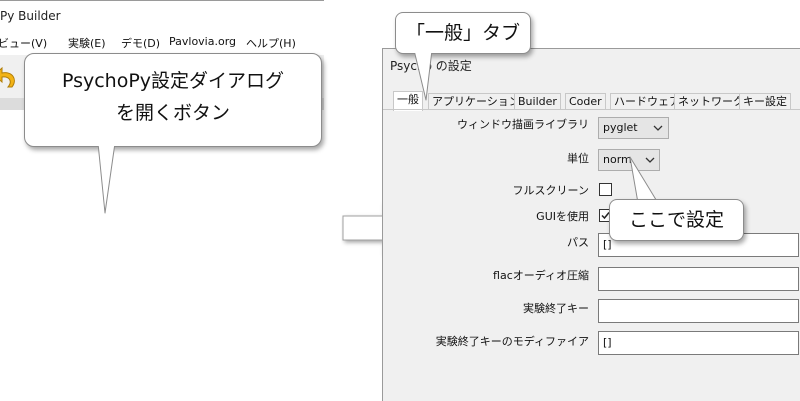 Image resolution: width=800 pixels, height=401 pixels. Describe the element at coordinates (202, 41) in the screenshot. I see `menu-pavlovia: Pavlovia.org` at that location.